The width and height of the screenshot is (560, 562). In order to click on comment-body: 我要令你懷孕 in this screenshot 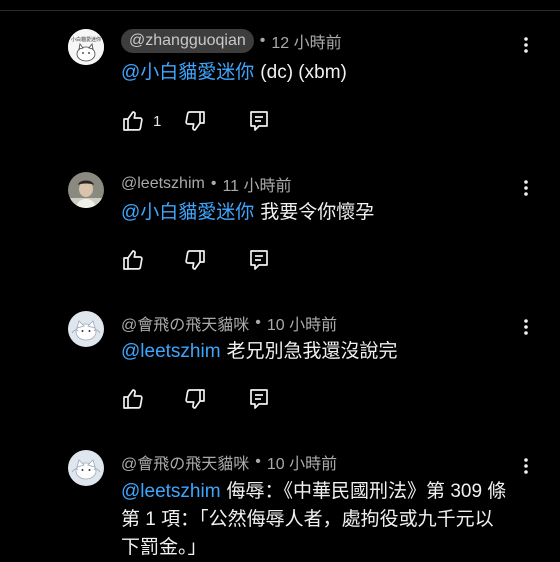, I will do `click(317, 212)`.